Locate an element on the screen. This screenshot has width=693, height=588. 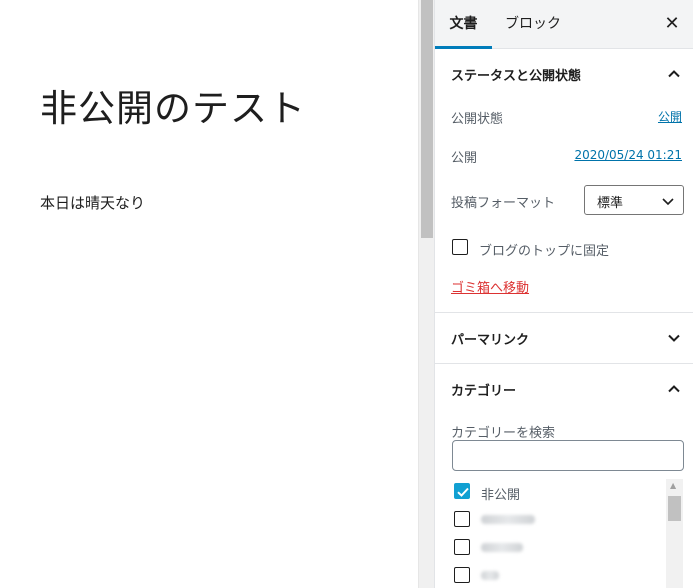
publish-date-link: 2020/05/24 01:21 is located at coordinates (628, 155).